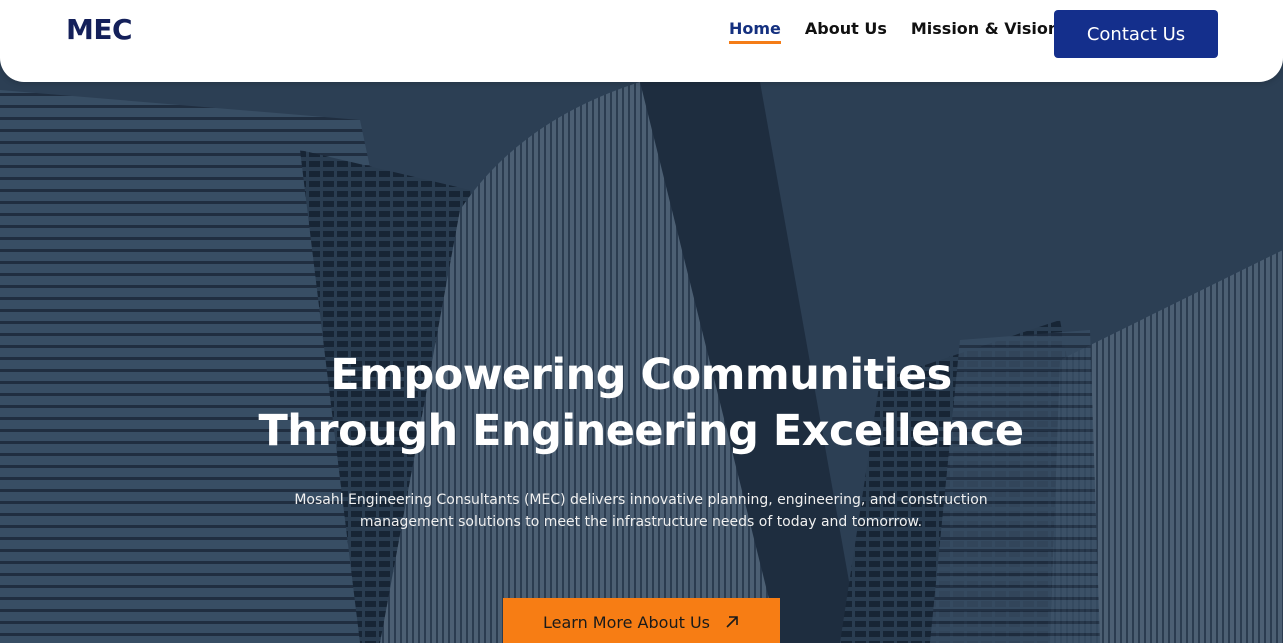 This screenshot has width=1283, height=643. I want to click on nav-link-mission-vision: Mission & Vision, so click(985, 31).